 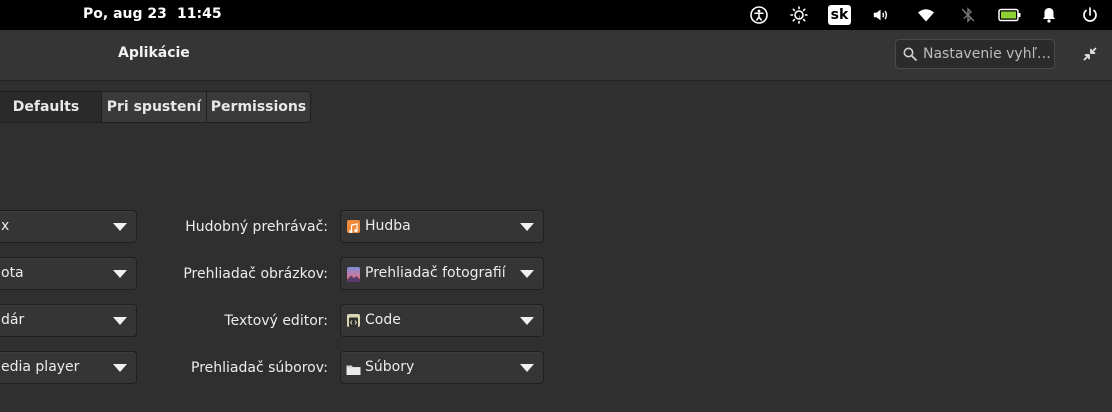 I want to click on code-app-icon, so click(x=353, y=321).